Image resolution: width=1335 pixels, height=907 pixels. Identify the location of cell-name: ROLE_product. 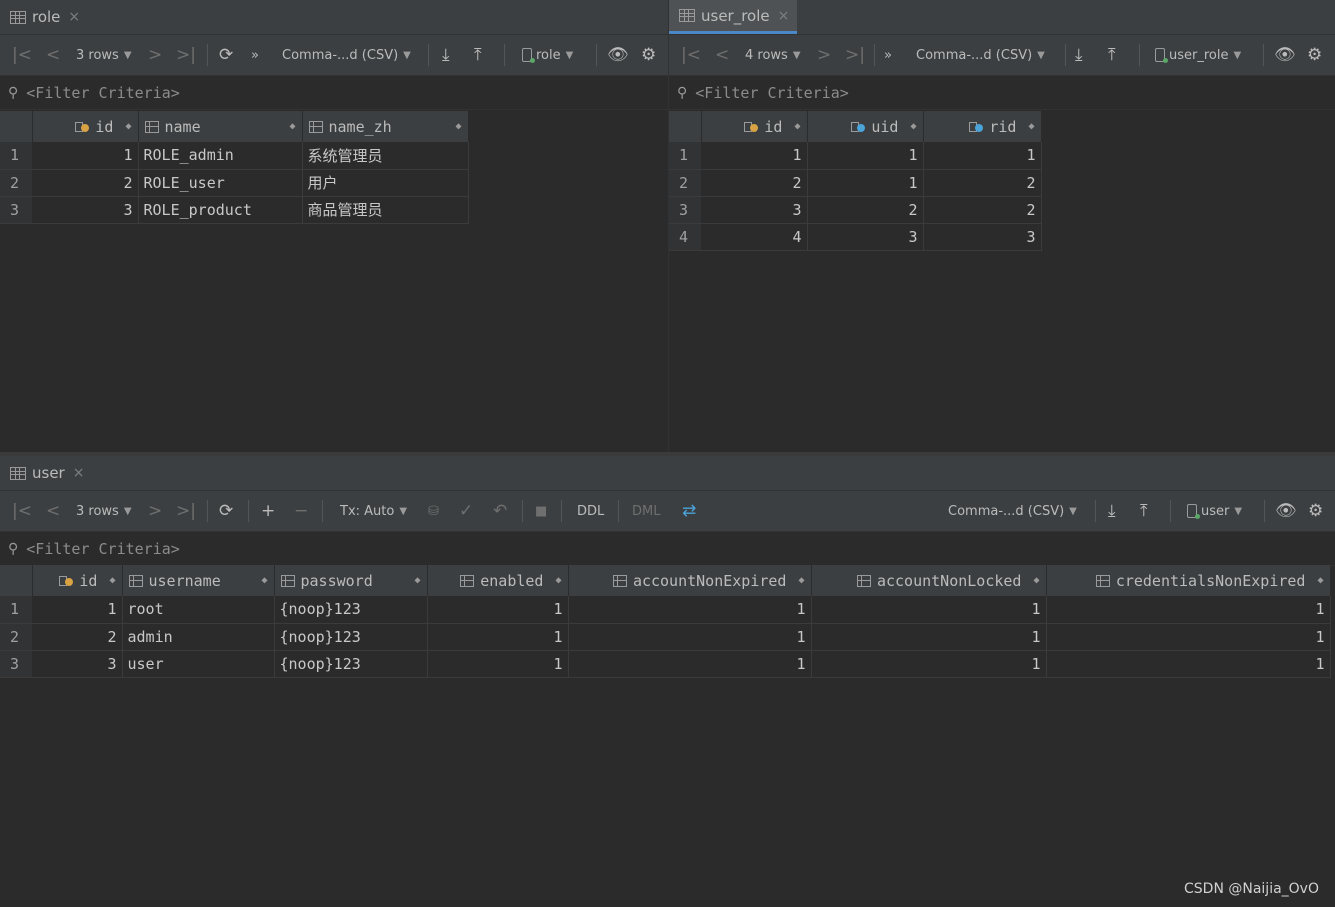
(220, 210).